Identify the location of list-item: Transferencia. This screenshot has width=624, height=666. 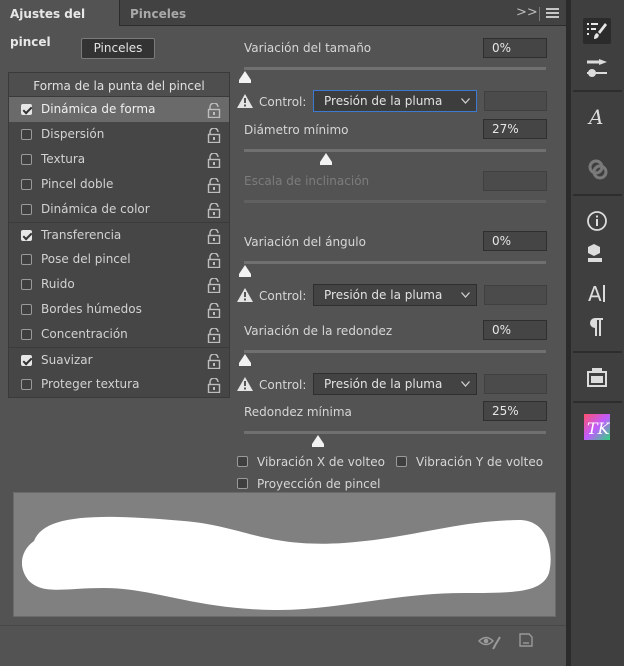
(119, 234).